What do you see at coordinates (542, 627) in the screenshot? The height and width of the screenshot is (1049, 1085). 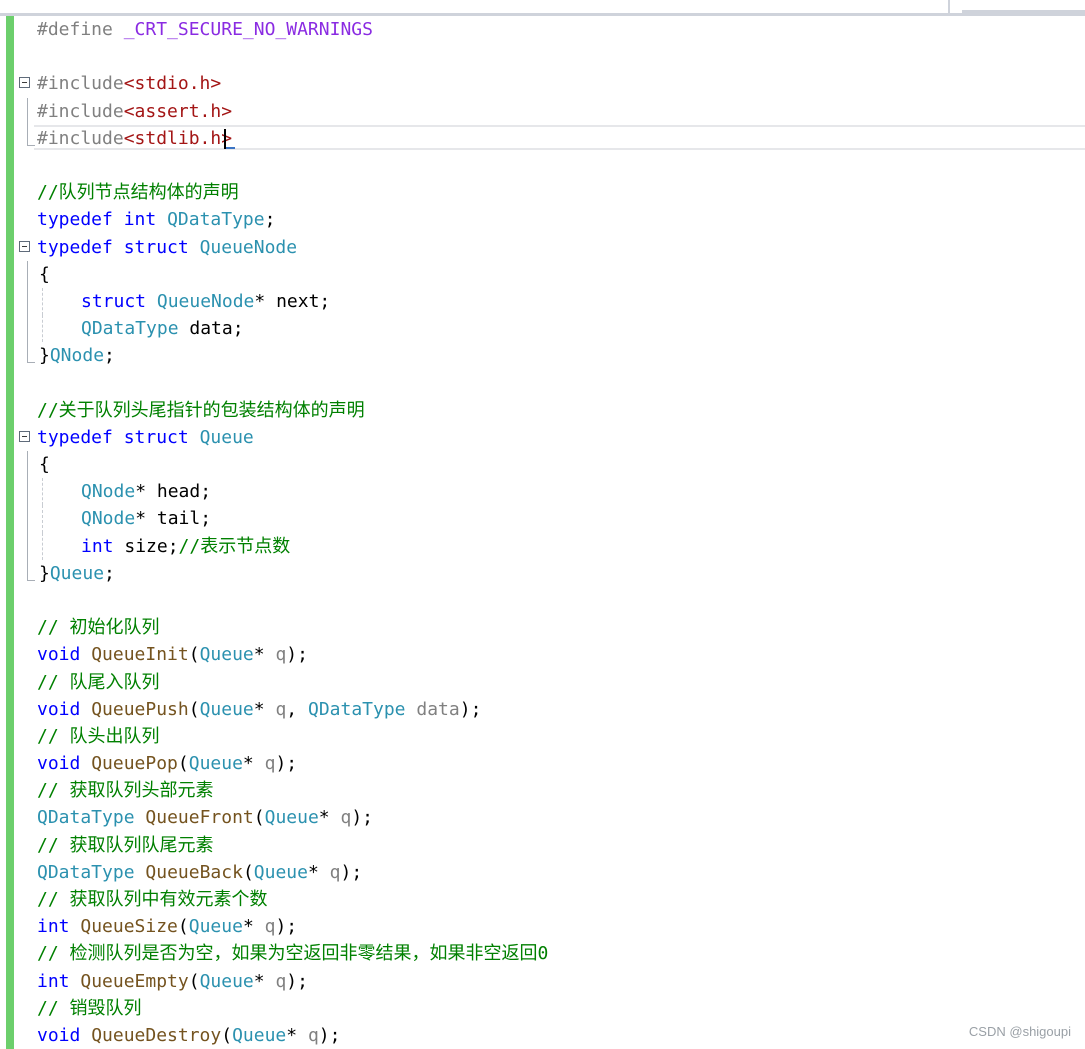 I see `code-line-23: // 初始化队列` at bounding box center [542, 627].